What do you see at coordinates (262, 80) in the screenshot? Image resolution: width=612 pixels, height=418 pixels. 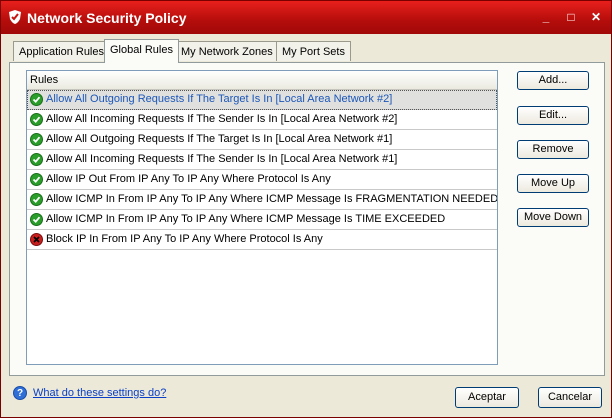 I see `rules-column-header: Rules` at bounding box center [262, 80].